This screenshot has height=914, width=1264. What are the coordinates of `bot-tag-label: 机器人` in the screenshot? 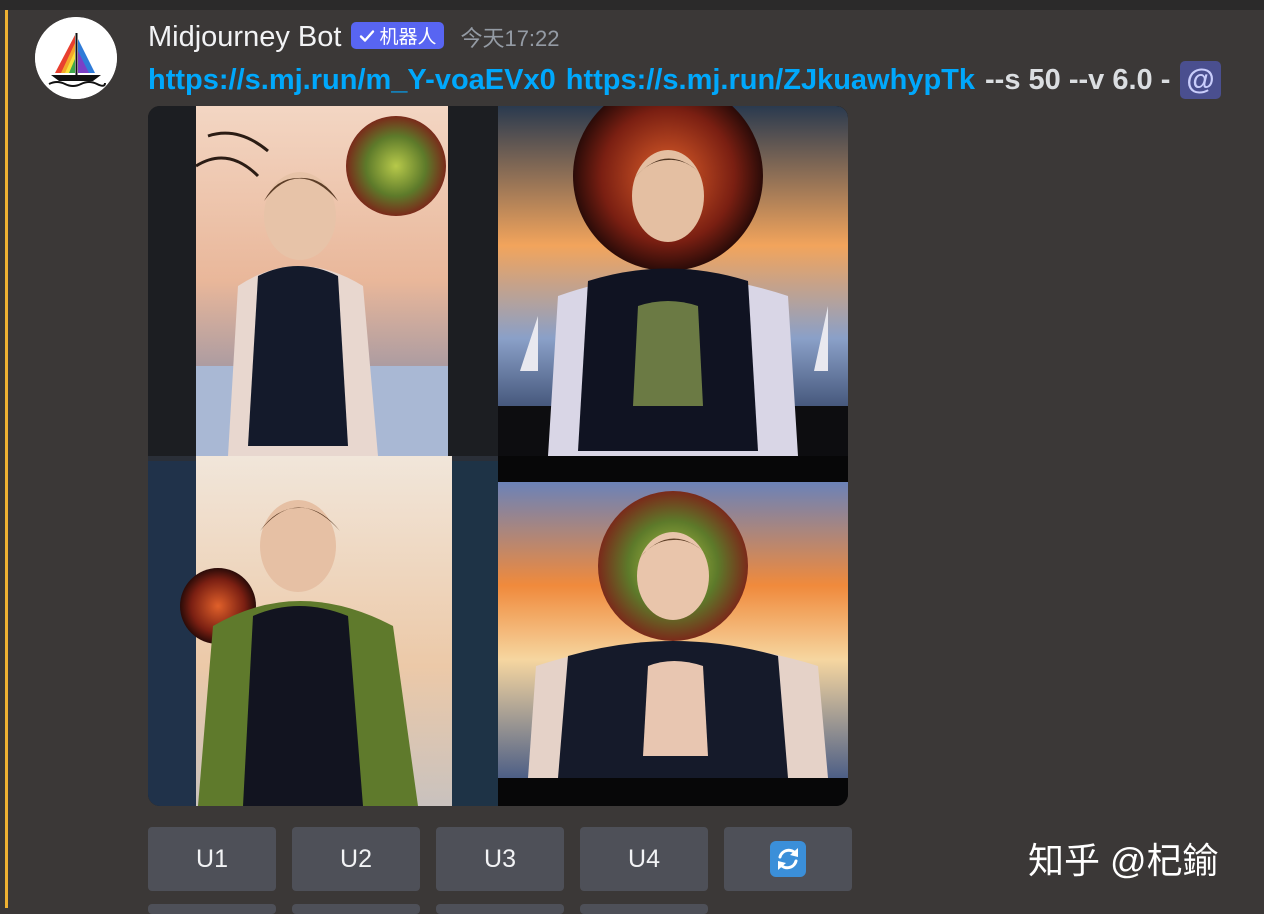 It's located at (408, 37).